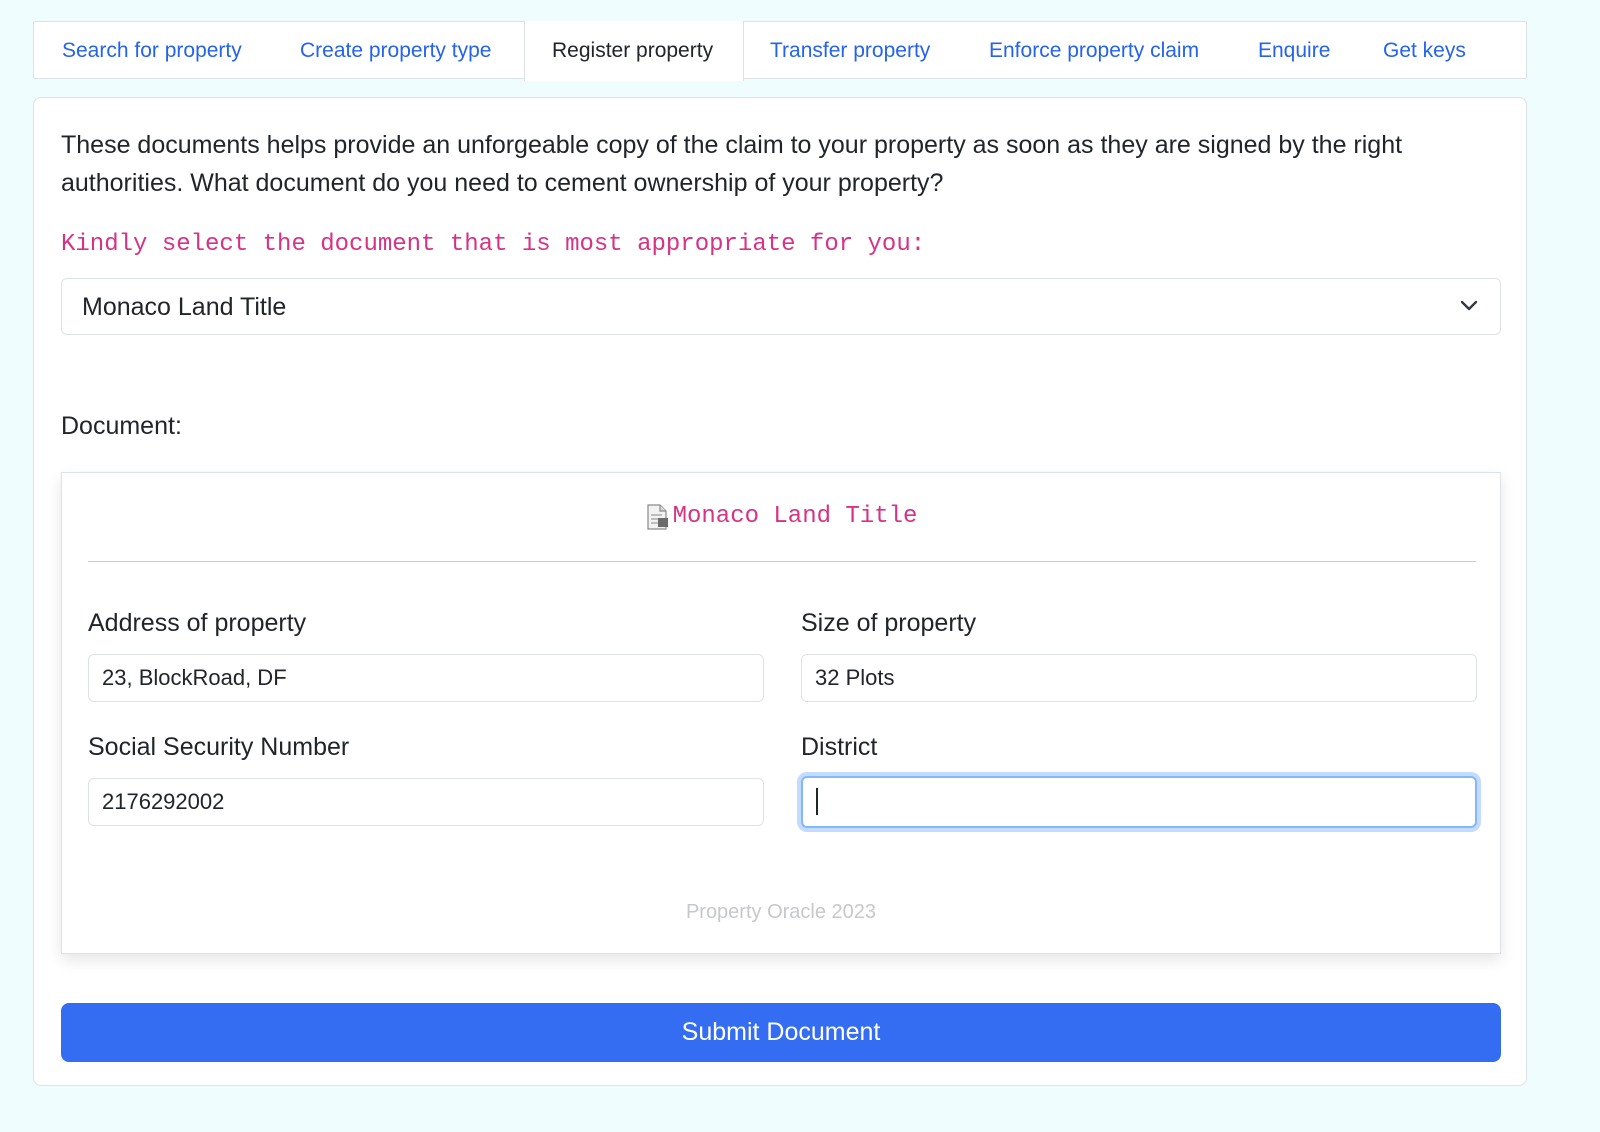 This screenshot has height=1132, width=1600. What do you see at coordinates (889, 623) in the screenshot?
I see `size-label: Size of property` at bounding box center [889, 623].